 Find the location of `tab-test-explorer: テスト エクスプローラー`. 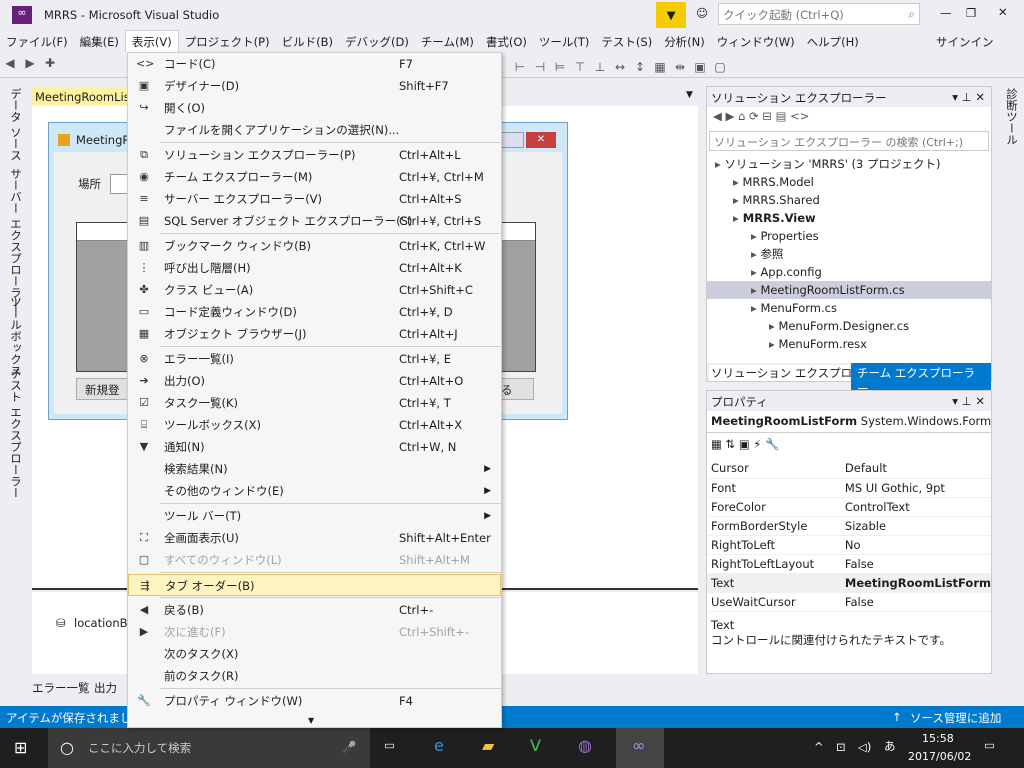

tab-test-explorer: テスト エクスプローラー is located at coordinates (16, 433).